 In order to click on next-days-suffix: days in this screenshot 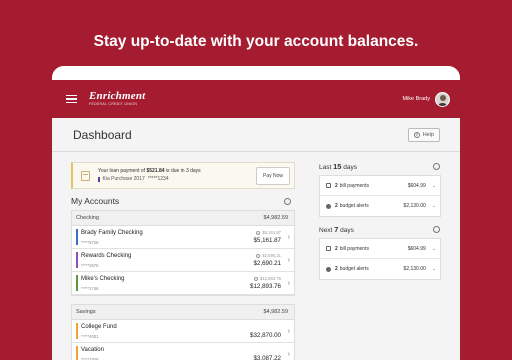, I will do `click(347, 230)`.